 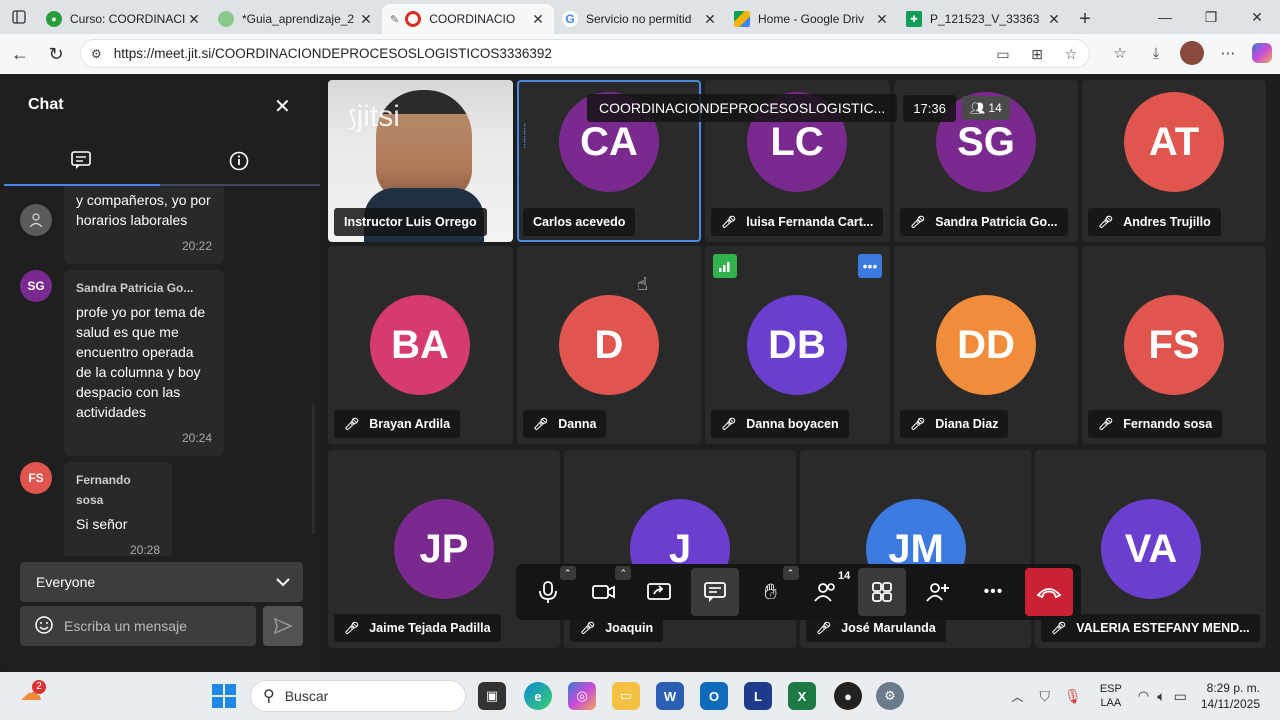 I want to click on tile-view-button, so click(x=882, y=592).